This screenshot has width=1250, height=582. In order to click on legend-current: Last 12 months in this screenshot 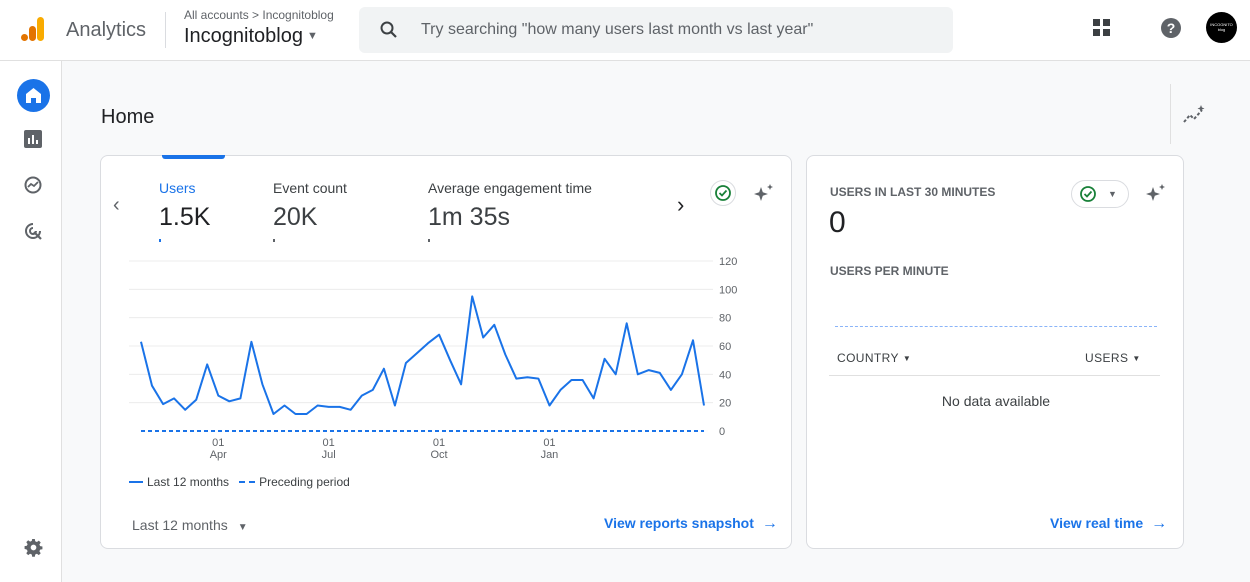, I will do `click(188, 482)`.